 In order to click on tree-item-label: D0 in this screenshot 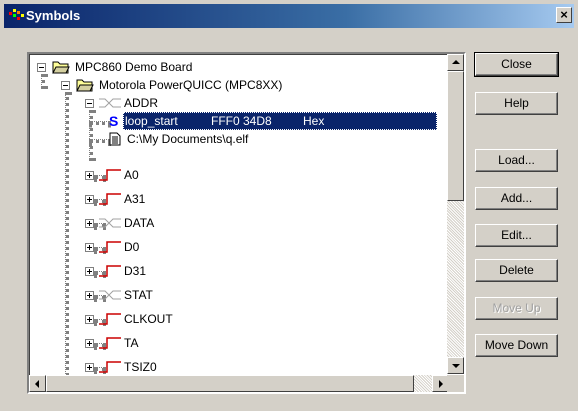, I will do `click(132, 247)`.